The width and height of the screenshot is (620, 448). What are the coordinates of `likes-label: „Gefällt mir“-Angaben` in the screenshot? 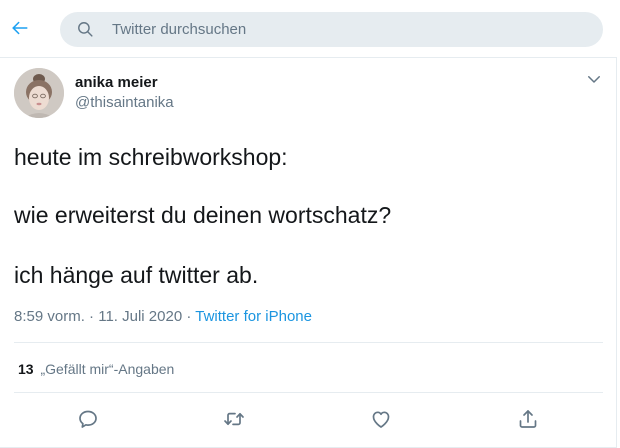 It's located at (107, 369).